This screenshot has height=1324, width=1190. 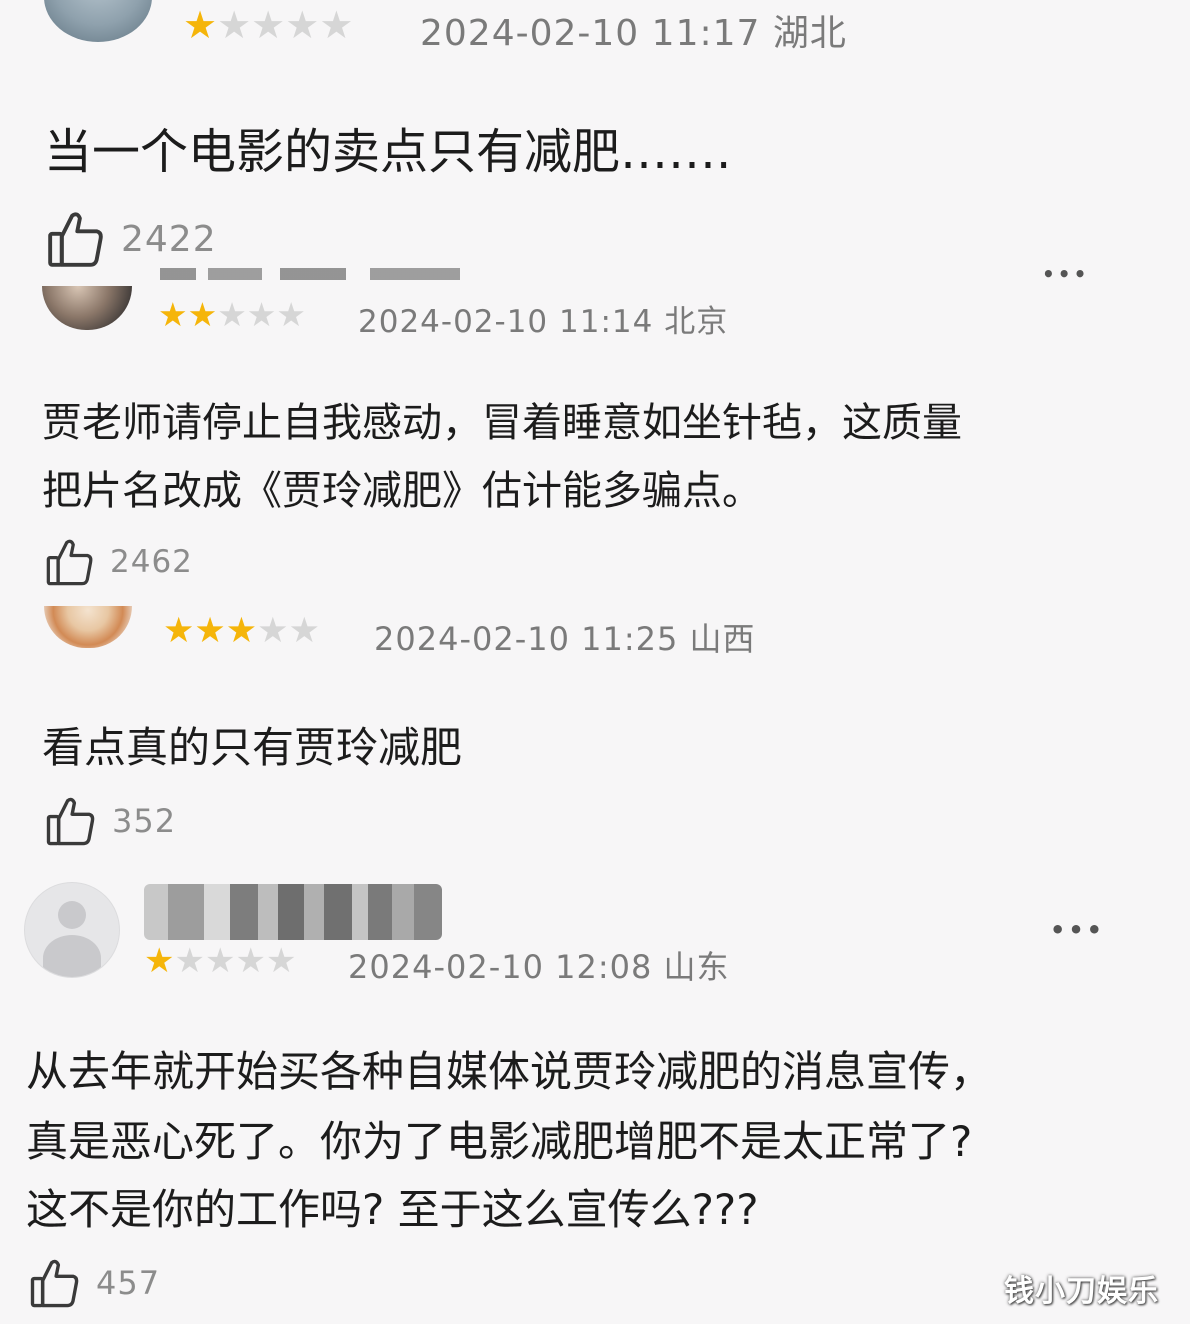 I want to click on like-count: 457, so click(x=128, y=1283).